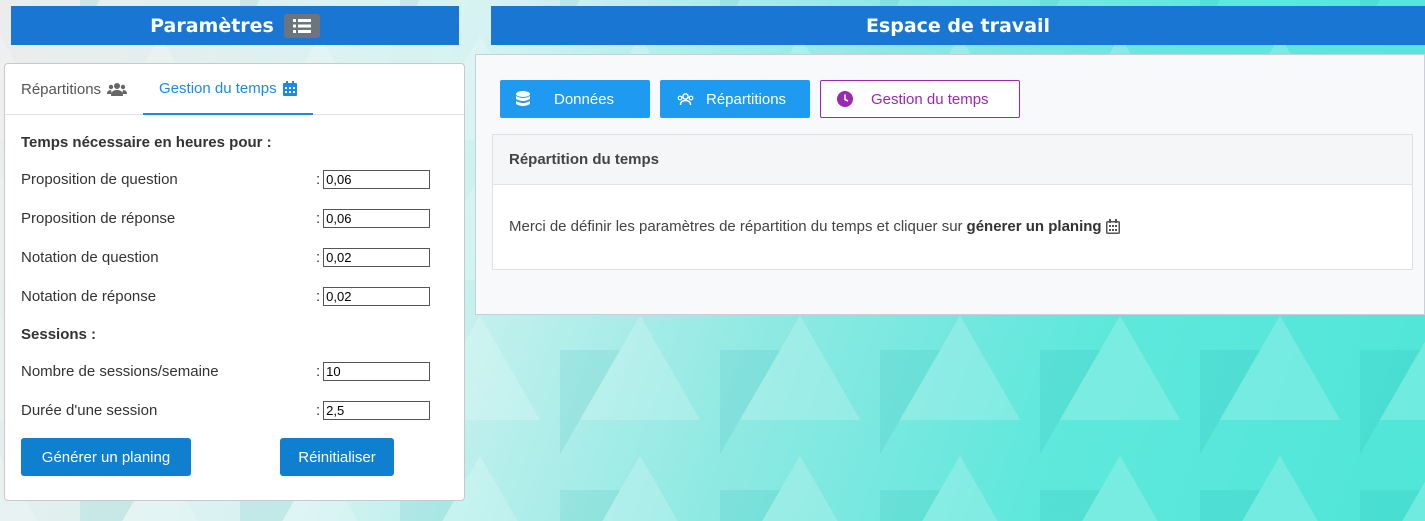  I want to click on field-label: Notation de question, so click(90, 257).